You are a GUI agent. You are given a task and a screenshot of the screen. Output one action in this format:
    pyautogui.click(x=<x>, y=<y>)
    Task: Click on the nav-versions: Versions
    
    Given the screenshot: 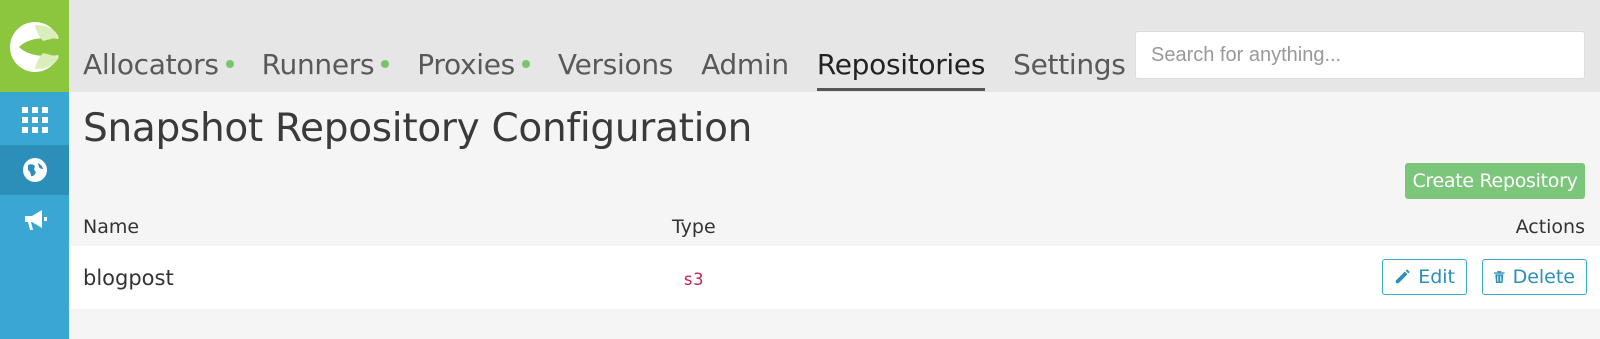 What is the action you would take?
    pyautogui.click(x=615, y=68)
    